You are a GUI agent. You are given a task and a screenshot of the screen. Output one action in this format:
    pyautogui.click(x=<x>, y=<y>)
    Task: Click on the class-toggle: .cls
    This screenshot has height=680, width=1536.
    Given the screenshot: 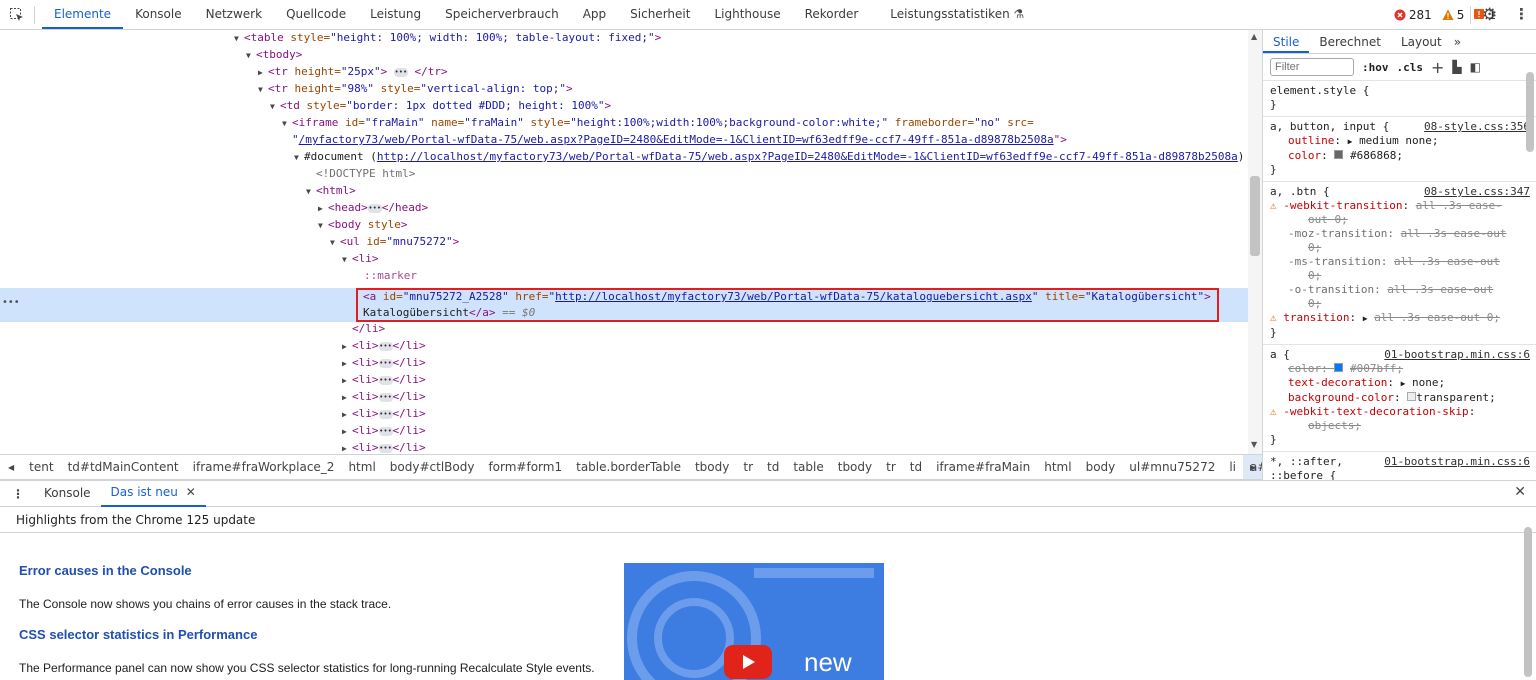 What is the action you would take?
    pyautogui.click(x=1410, y=67)
    